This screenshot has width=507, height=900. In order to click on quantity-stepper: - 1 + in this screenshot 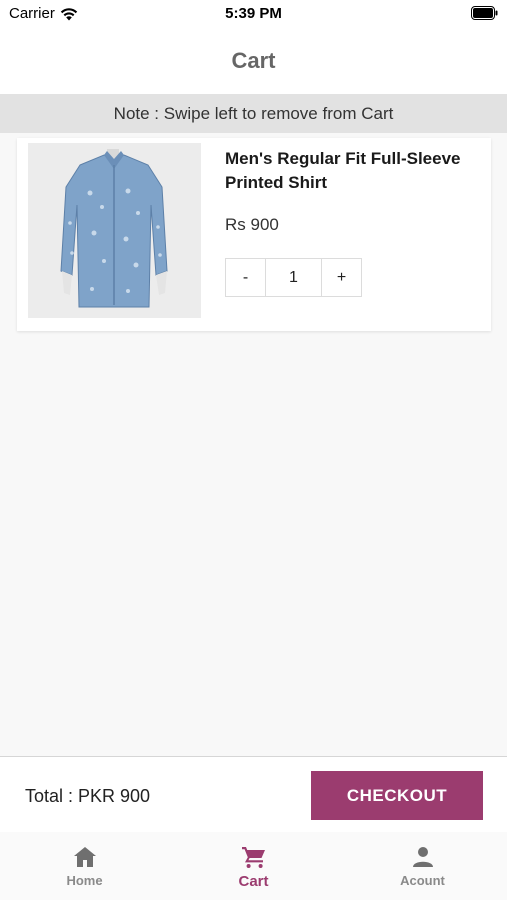, I will do `click(293, 277)`.